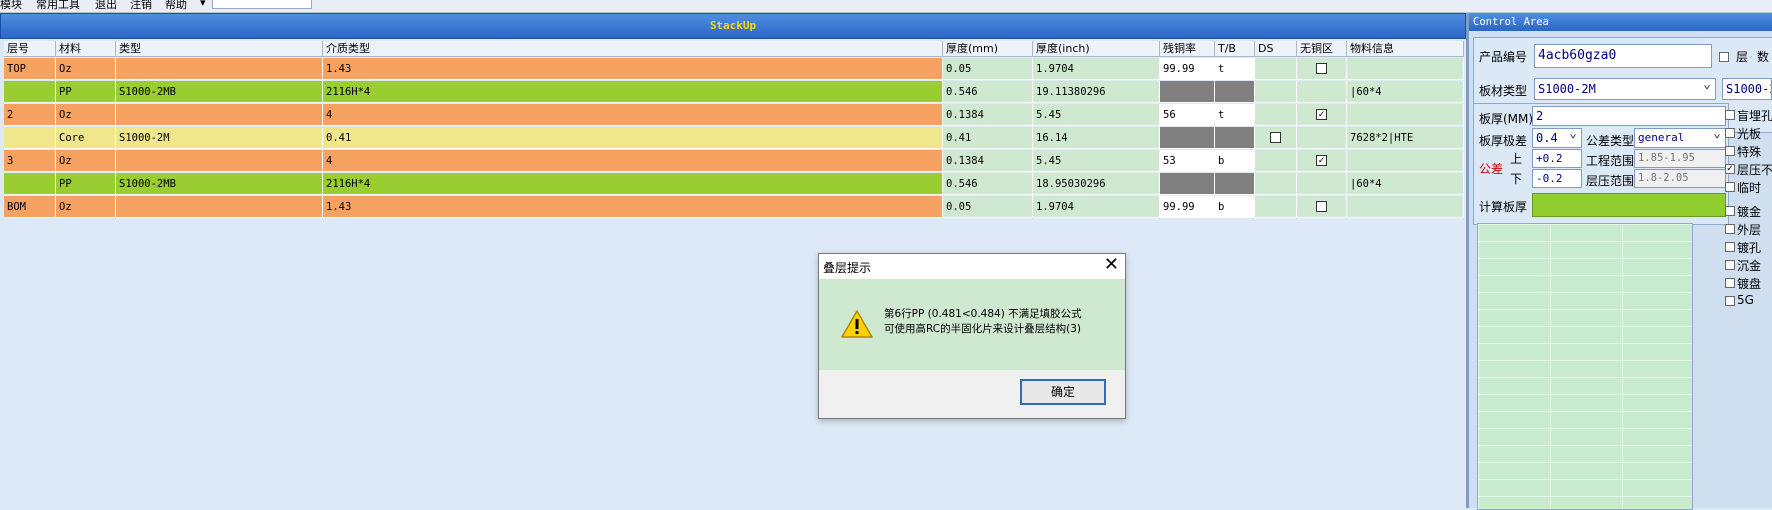  What do you see at coordinates (988, 138) in the screenshot?
I see `cell-mm: 0.41` at bounding box center [988, 138].